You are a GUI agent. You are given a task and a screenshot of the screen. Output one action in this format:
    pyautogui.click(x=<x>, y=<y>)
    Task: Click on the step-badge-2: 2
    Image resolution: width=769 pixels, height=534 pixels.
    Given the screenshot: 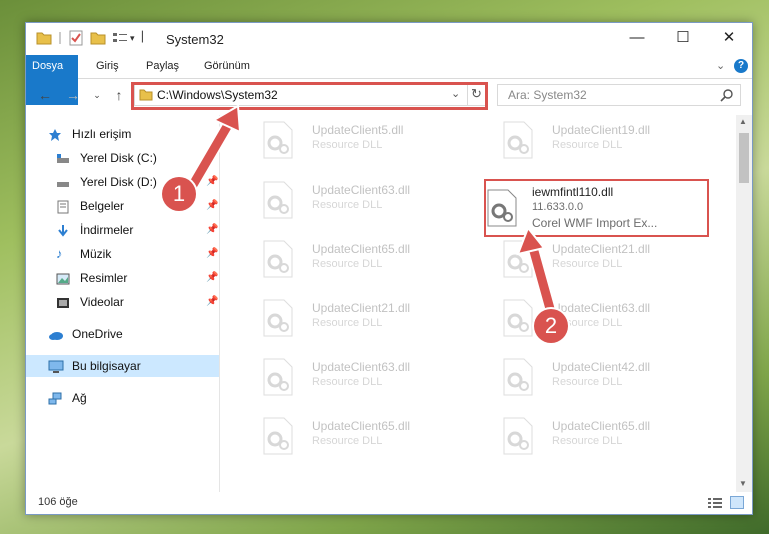 What is the action you would take?
    pyautogui.click(x=551, y=326)
    